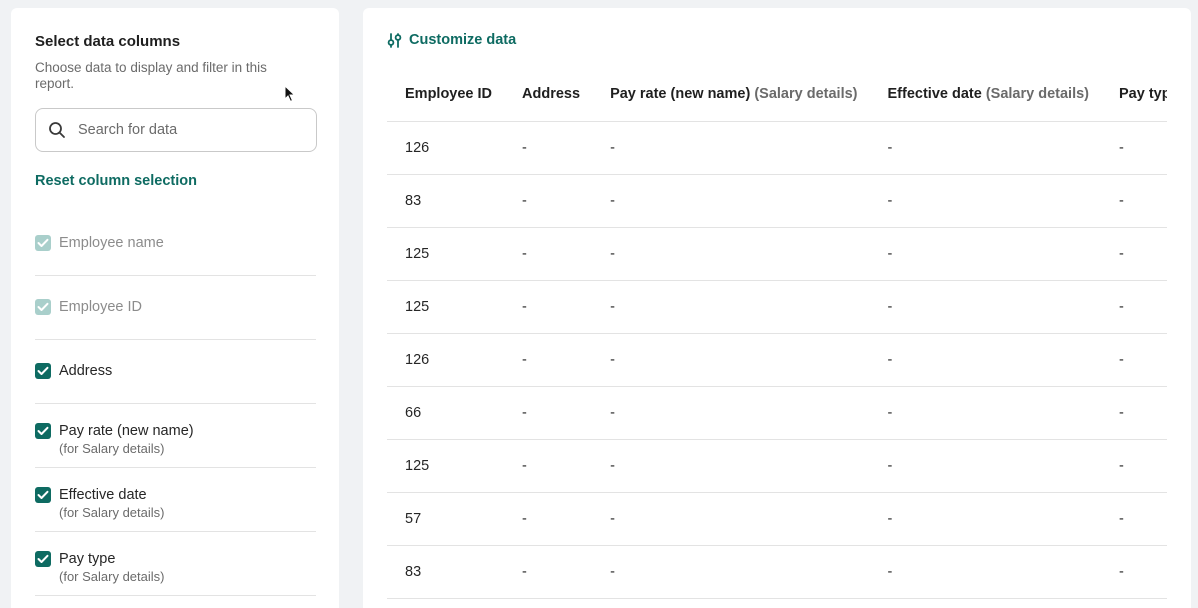  What do you see at coordinates (126, 439) in the screenshot?
I see `column-option-text: Pay rate (new name) (for Salary details)` at bounding box center [126, 439].